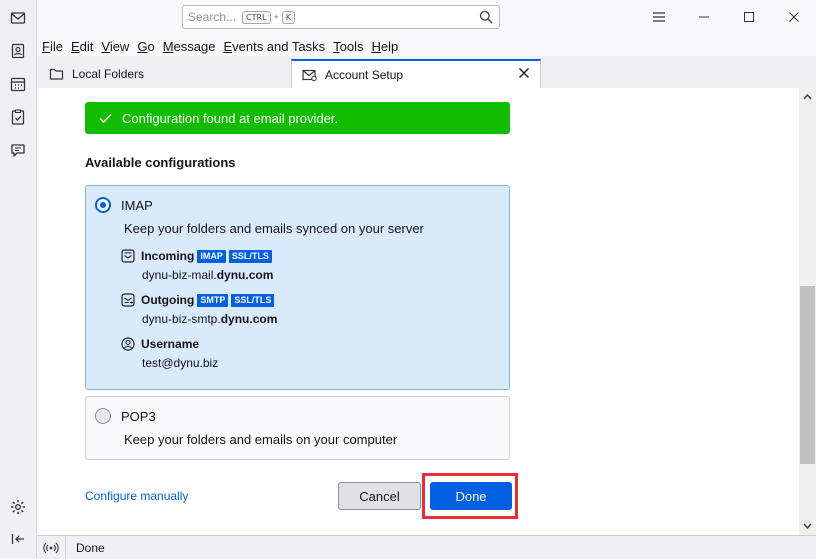 The width and height of the screenshot is (816, 559). What do you see at coordinates (253, 300) in the screenshot?
I see `outgoing-security-badge: SSL/TLS` at bounding box center [253, 300].